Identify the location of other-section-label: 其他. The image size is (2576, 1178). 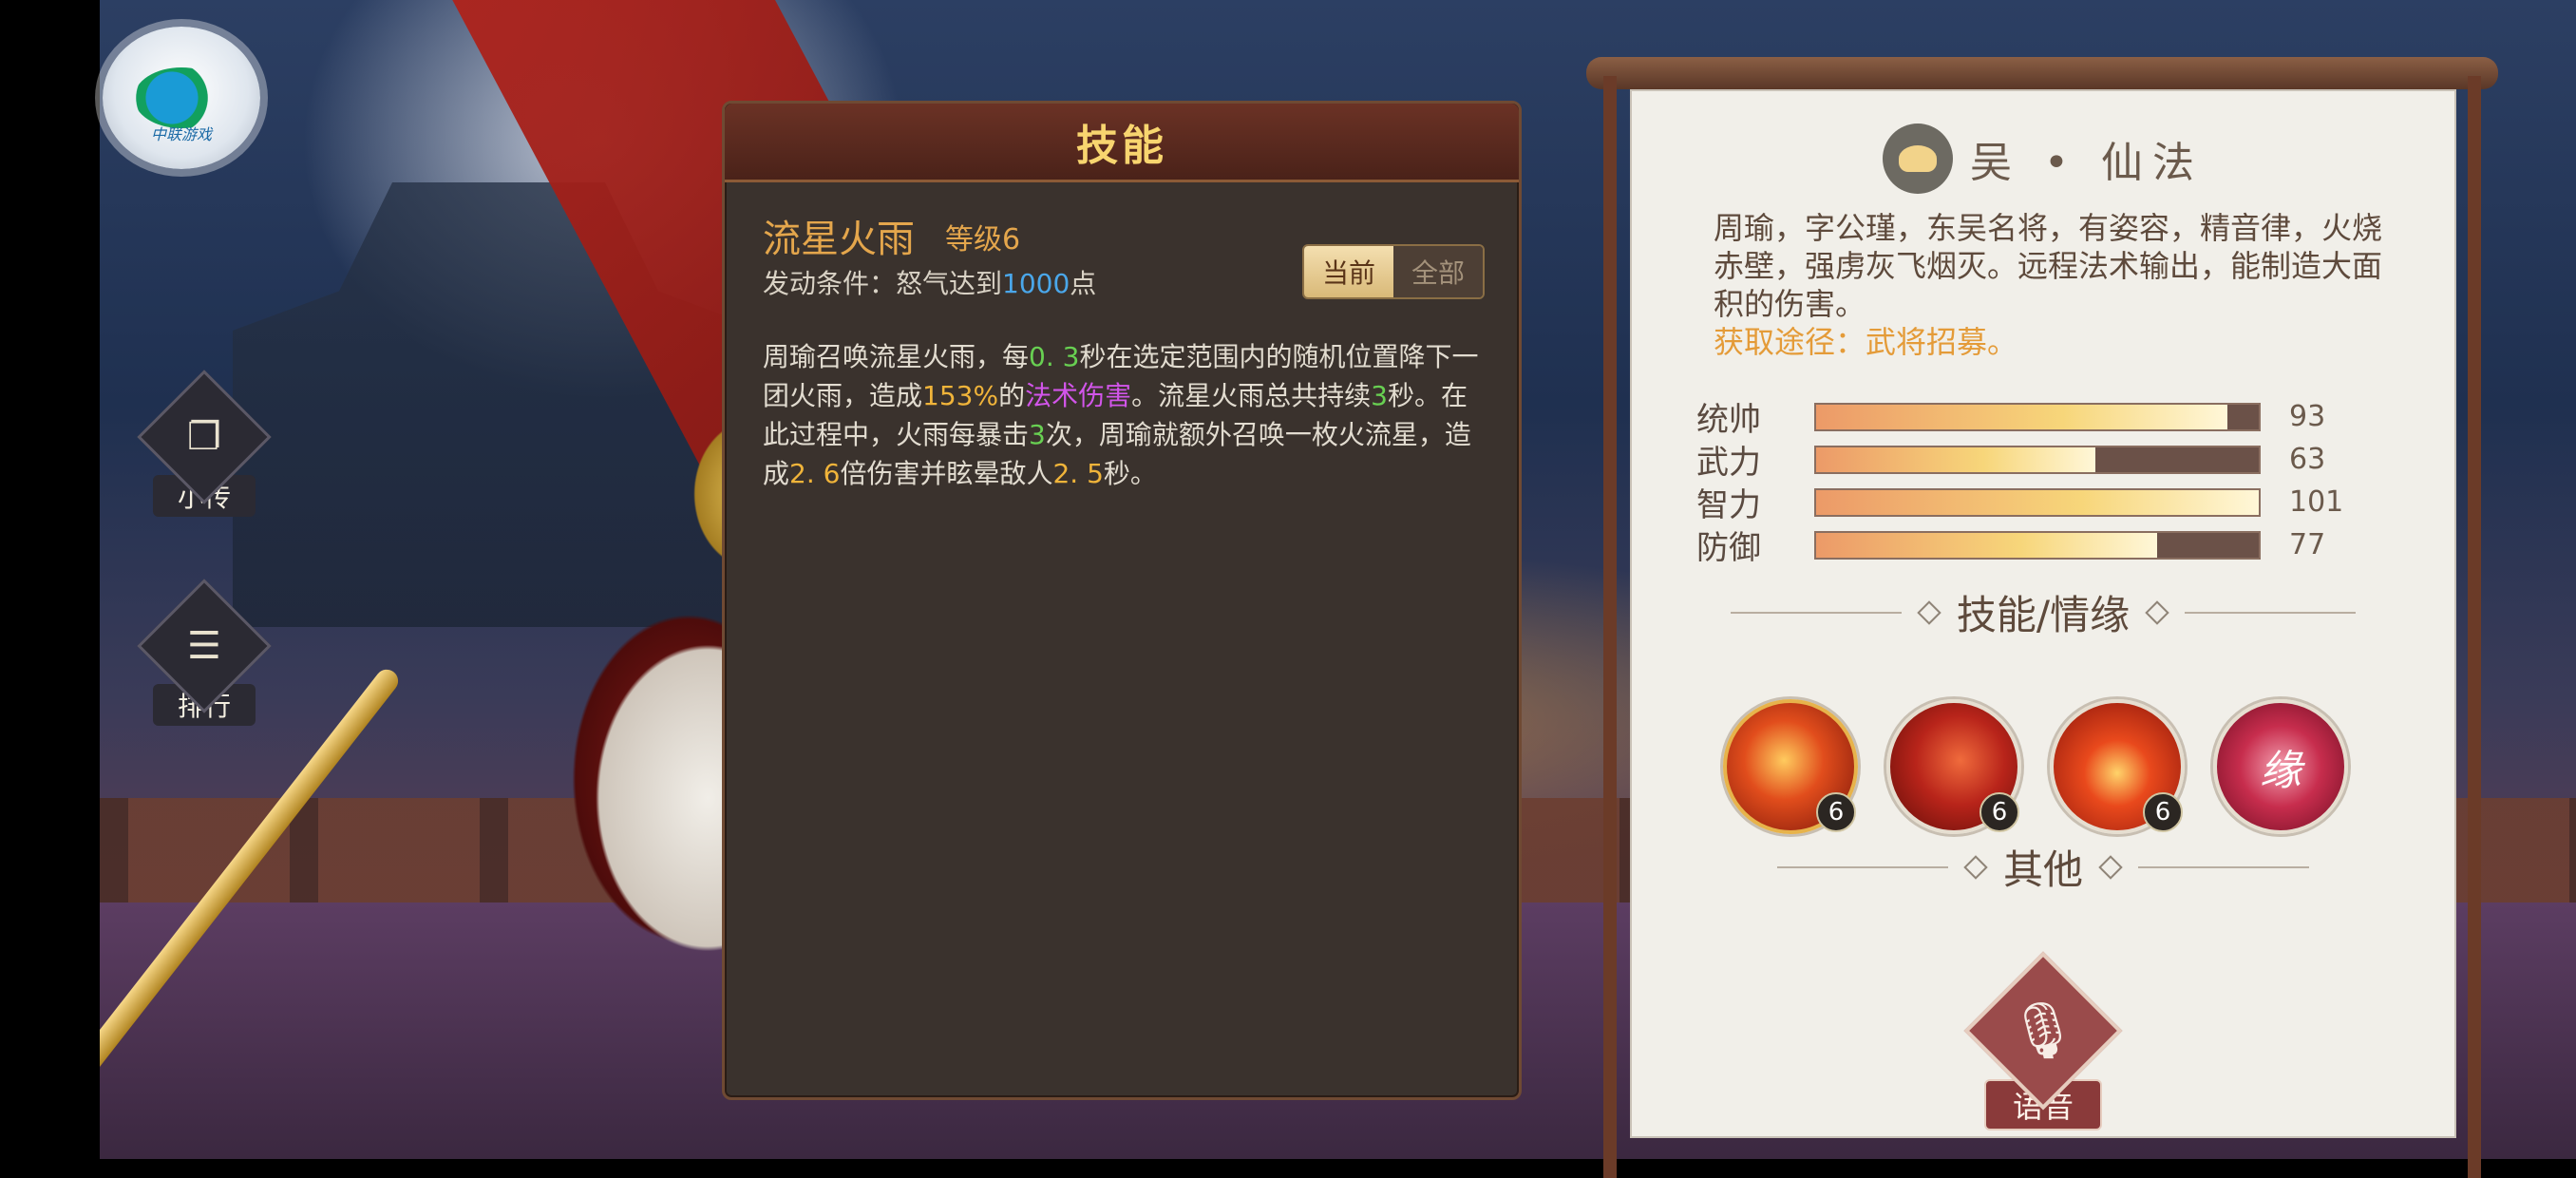
(2043, 869).